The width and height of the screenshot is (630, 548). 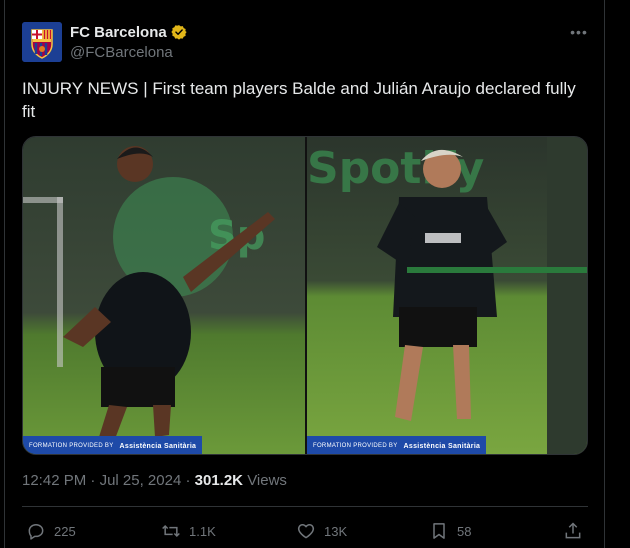 What do you see at coordinates (4, 274) in the screenshot?
I see `timeline-border-left` at bounding box center [4, 274].